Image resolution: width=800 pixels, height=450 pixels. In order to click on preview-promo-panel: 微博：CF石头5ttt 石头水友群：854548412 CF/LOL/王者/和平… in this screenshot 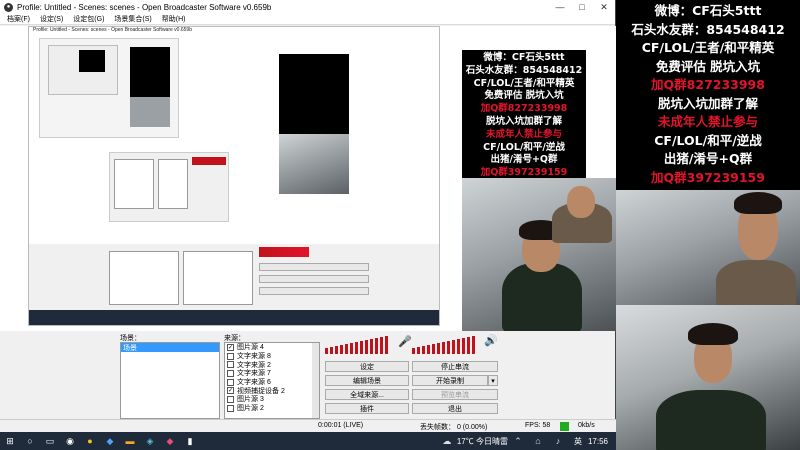, I will do `click(524, 114)`.